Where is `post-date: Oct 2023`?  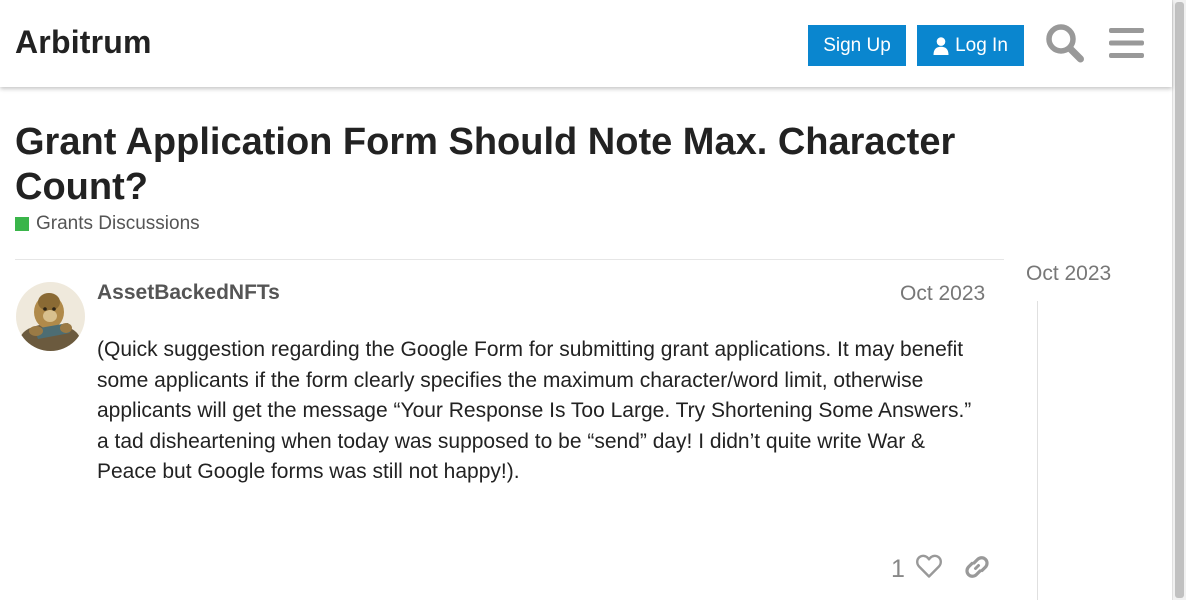
post-date: Oct 2023 is located at coordinates (942, 294).